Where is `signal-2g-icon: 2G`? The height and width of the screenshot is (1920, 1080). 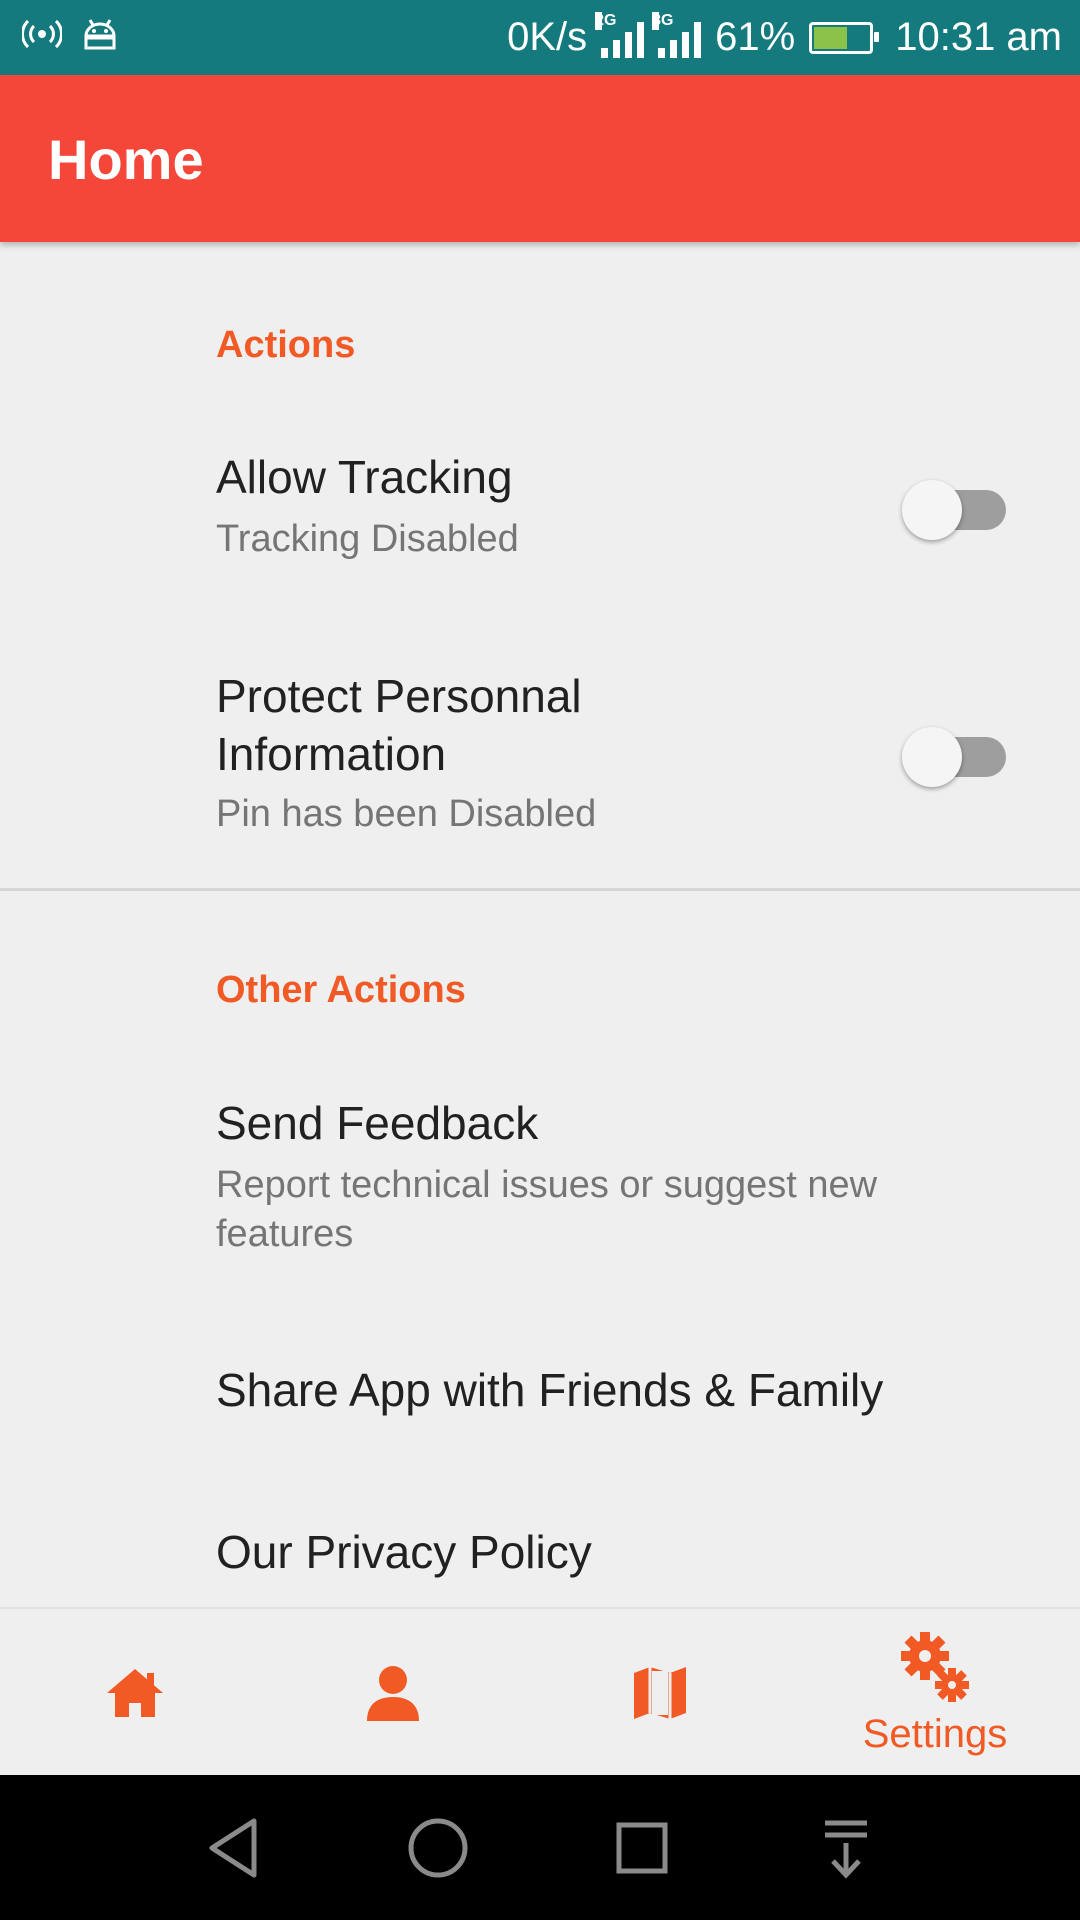 signal-2g-icon: 2G is located at coordinates (620, 34).